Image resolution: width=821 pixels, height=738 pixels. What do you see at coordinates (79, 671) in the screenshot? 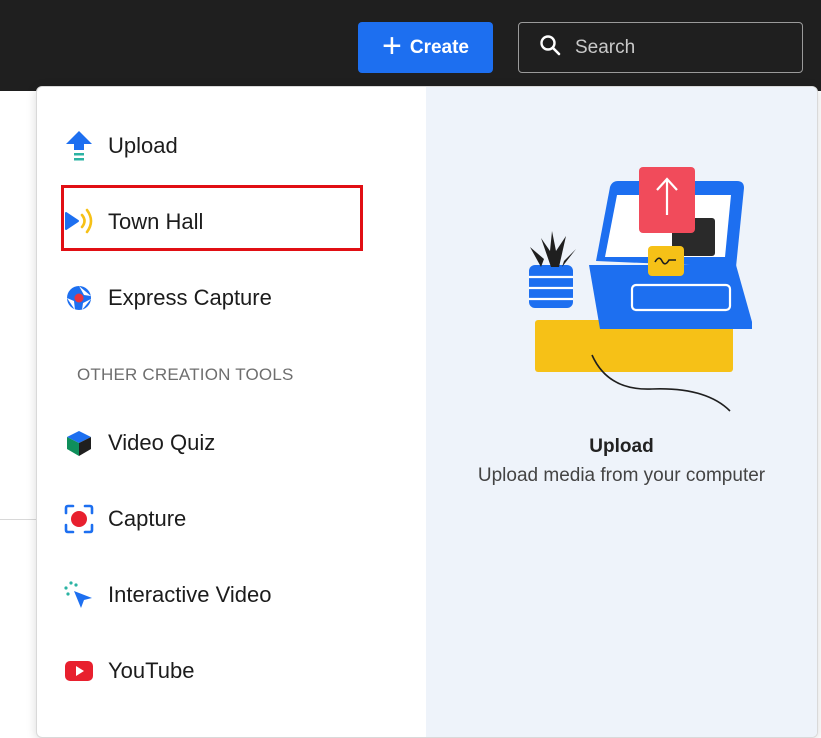
I see `youtube-icon` at bounding box center [79, 671].